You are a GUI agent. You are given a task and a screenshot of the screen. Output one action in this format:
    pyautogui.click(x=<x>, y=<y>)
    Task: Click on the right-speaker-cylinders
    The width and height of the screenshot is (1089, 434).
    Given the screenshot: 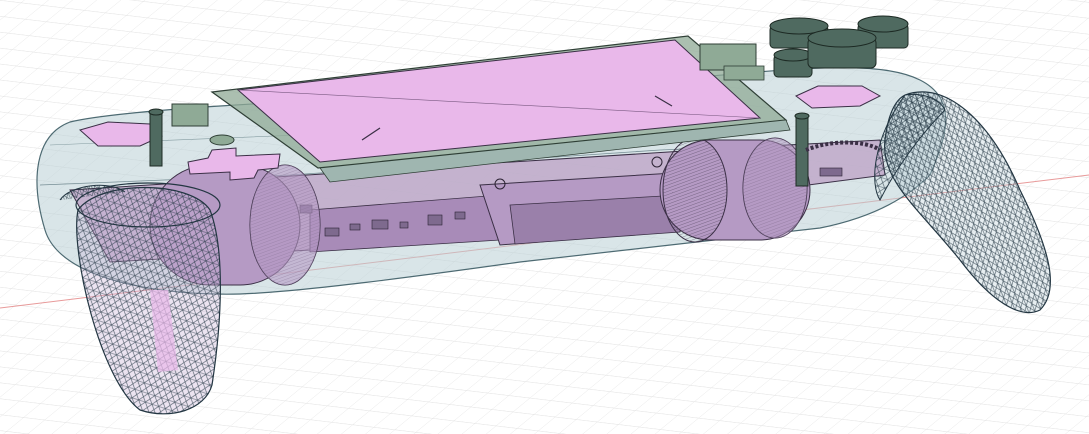 What is the action you would take?
    pyautogui.click(x=735, y=190)
    